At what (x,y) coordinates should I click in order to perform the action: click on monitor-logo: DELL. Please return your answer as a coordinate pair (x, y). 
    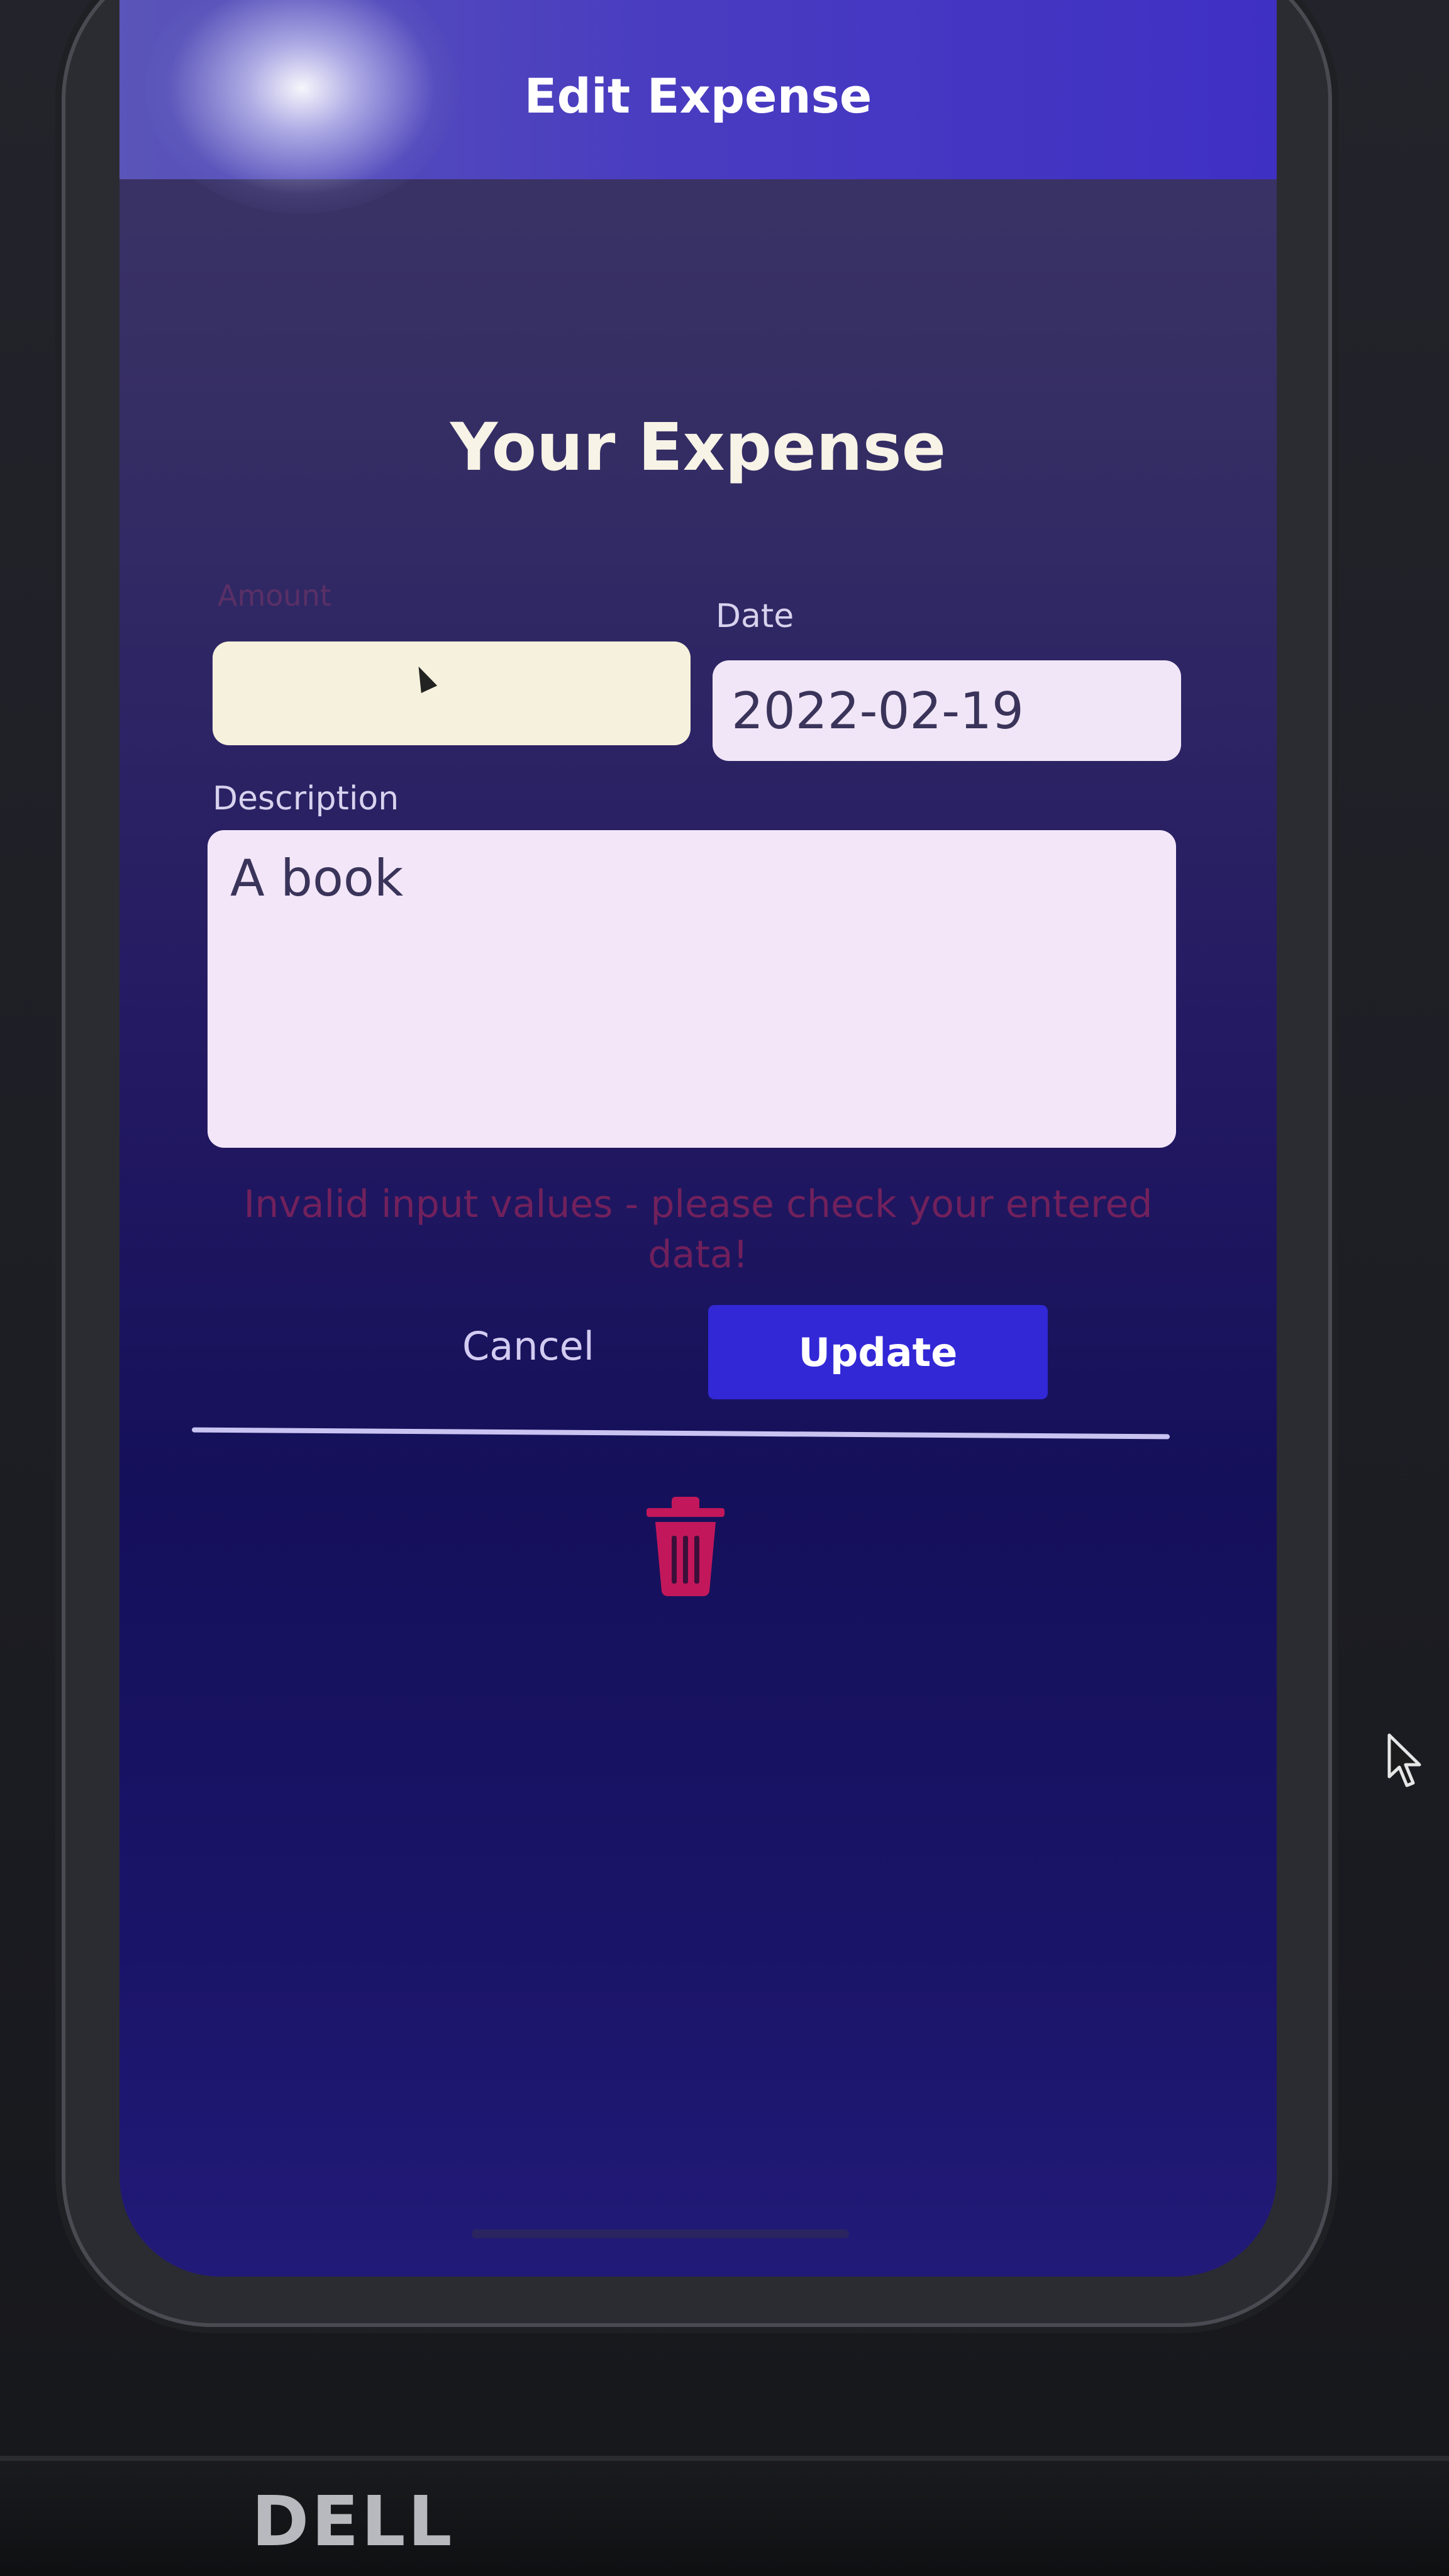
    Looking at the image, I should click on (353, 2521).